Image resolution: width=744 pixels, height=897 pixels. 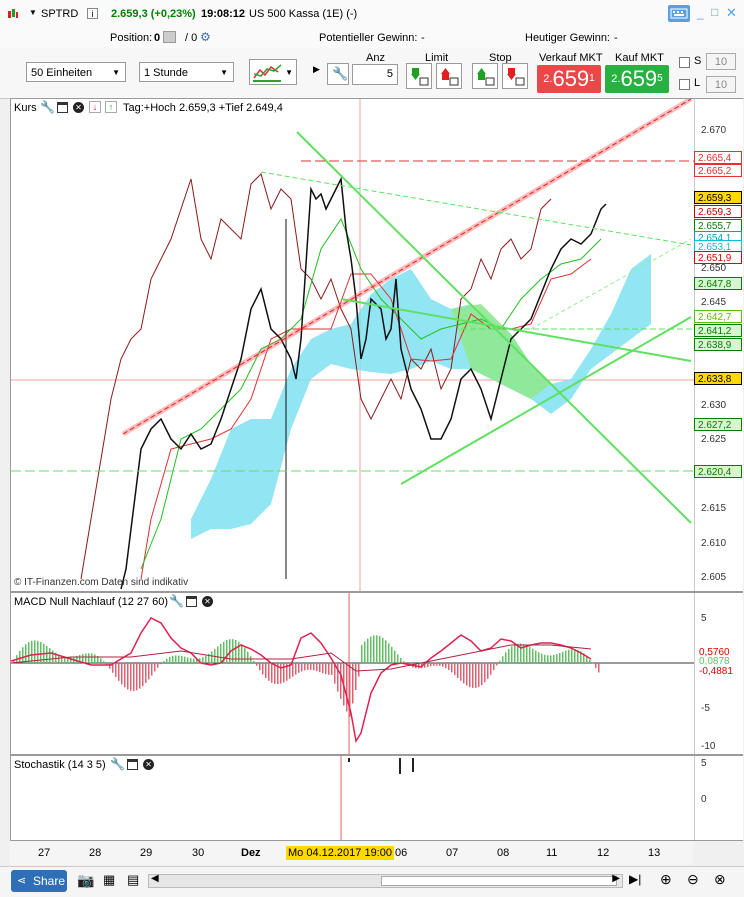 I want to click on layout-icon: ▦, so click(x=109, y=880).